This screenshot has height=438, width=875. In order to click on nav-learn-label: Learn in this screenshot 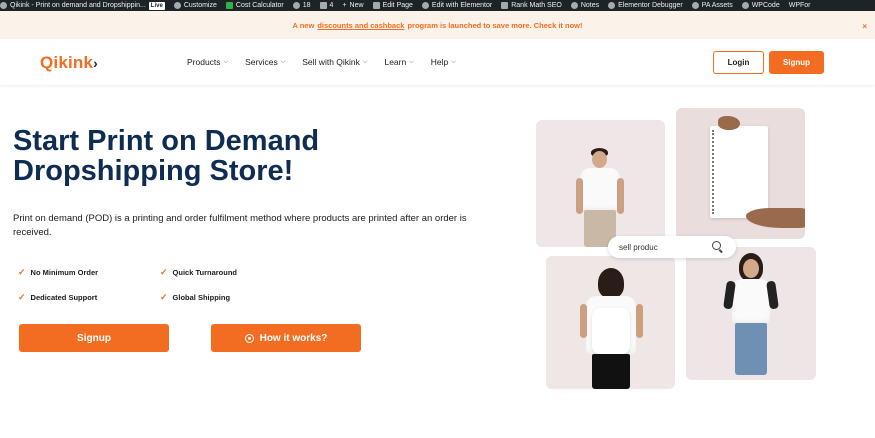, I will do `click(395, 62)`.